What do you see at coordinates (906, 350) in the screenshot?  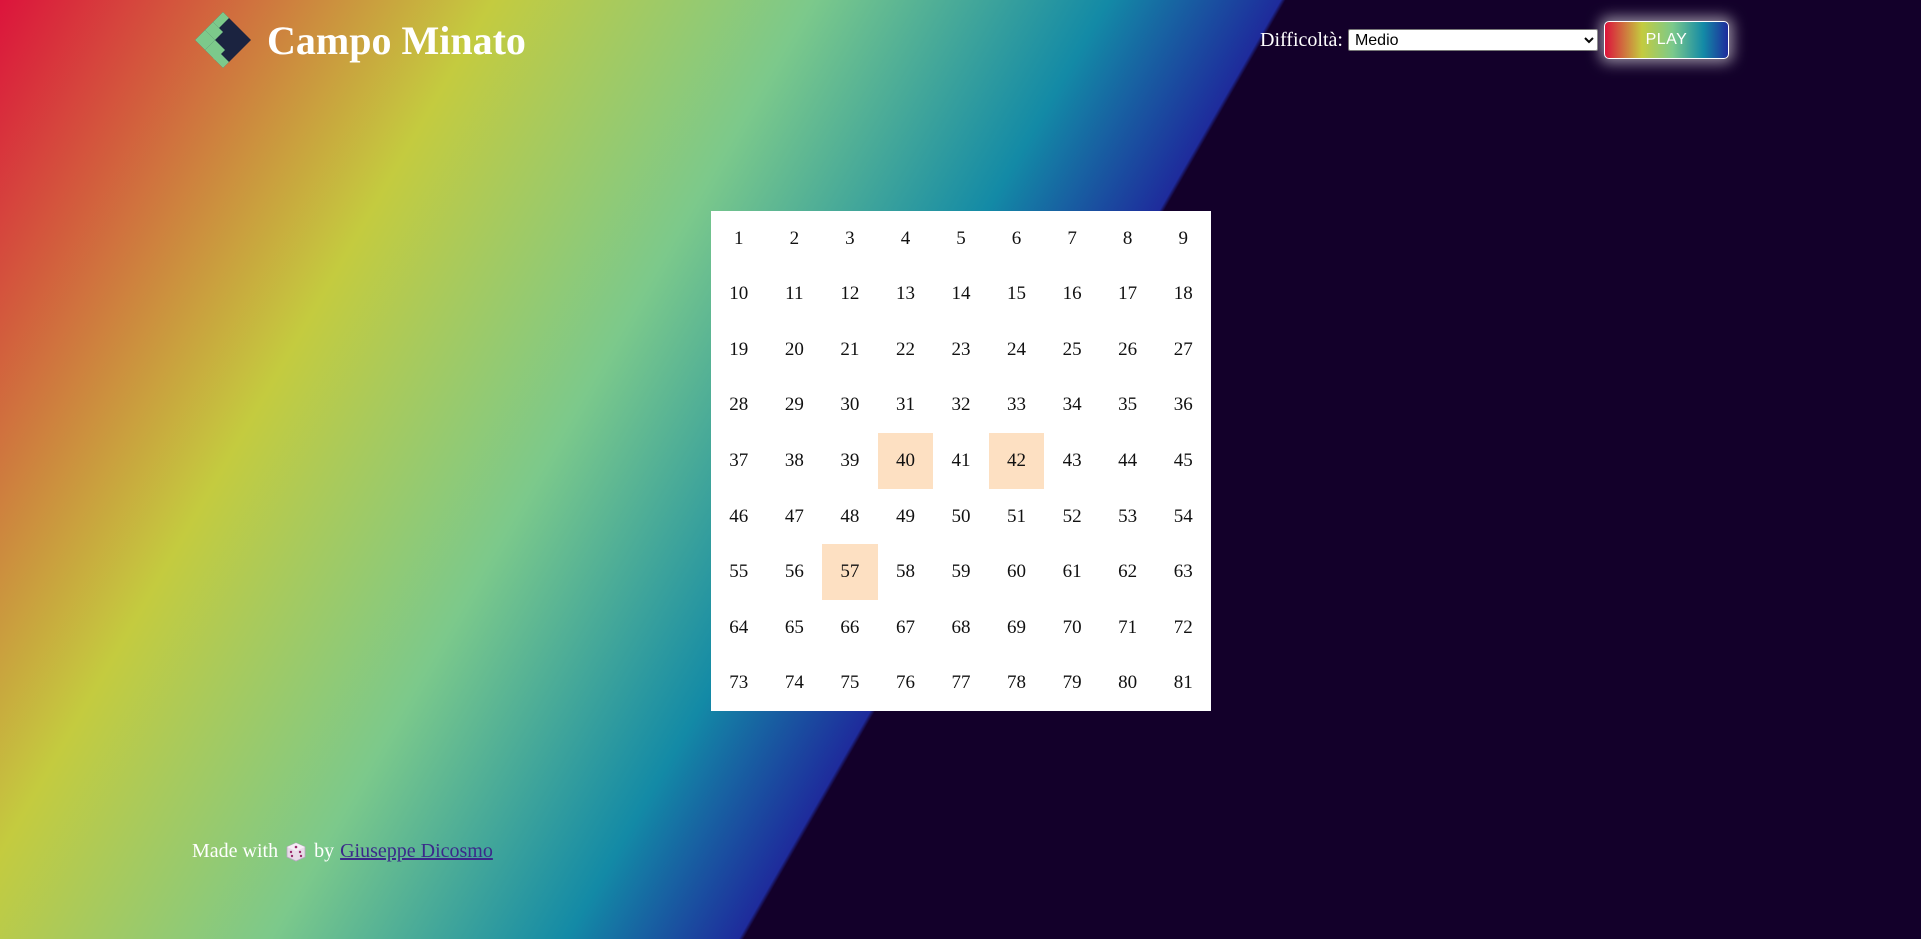 I see `board-cell: 22` at bounding box center [906, 350].